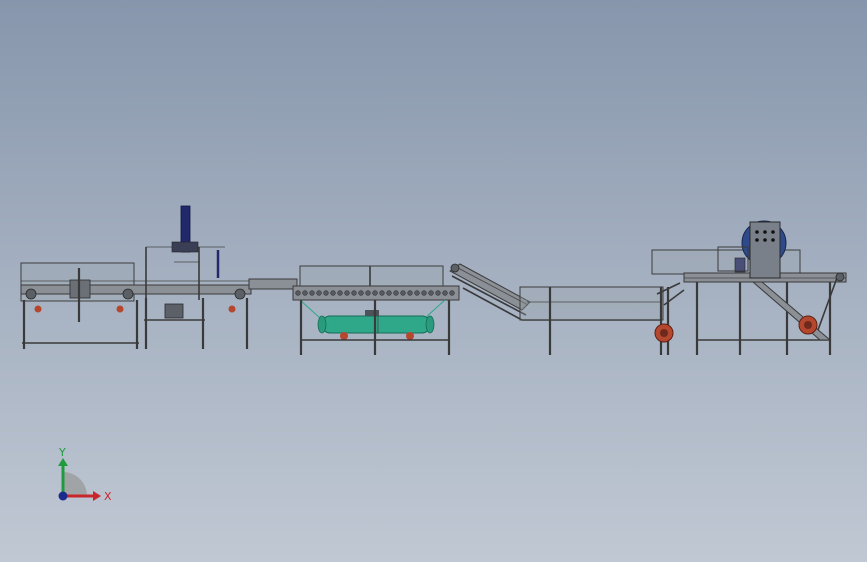 The width and height of the screenshot is (867, 562). I want to click on motor-icon, so click(740, 265).